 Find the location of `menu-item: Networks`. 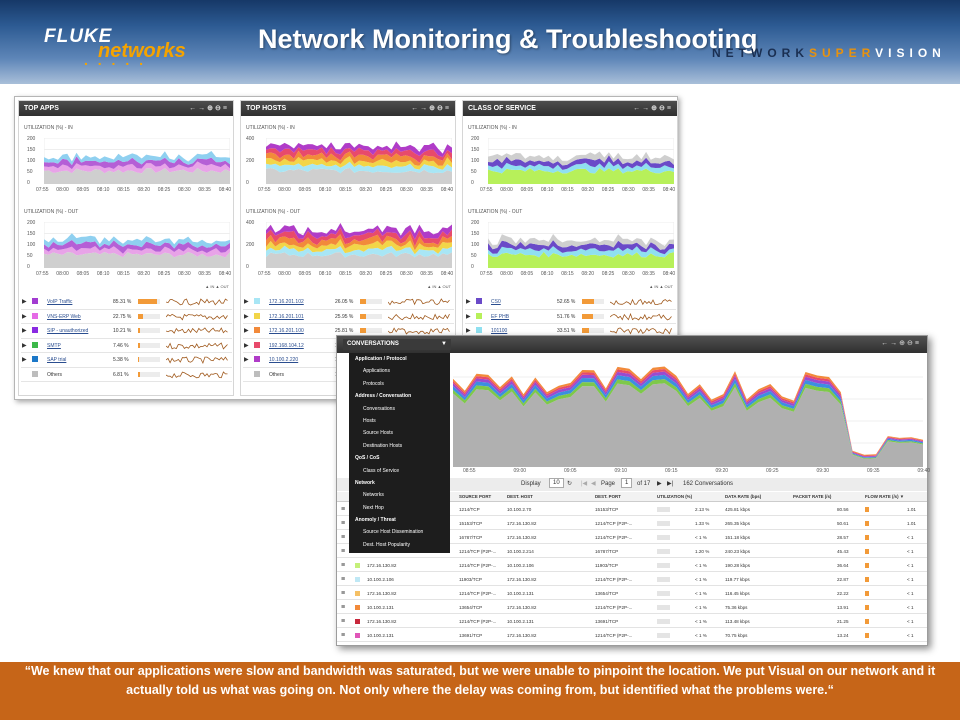

menu-item: Networks is located at coordinates (399, 495).